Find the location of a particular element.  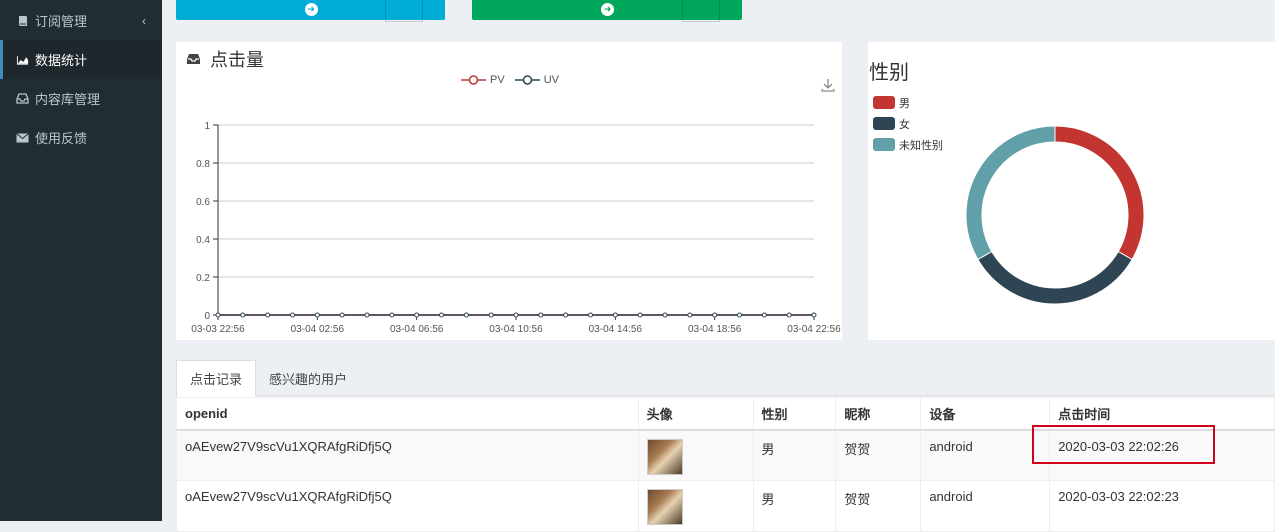

more-info-button-green: ➜ is located at coordinates (607, 11).